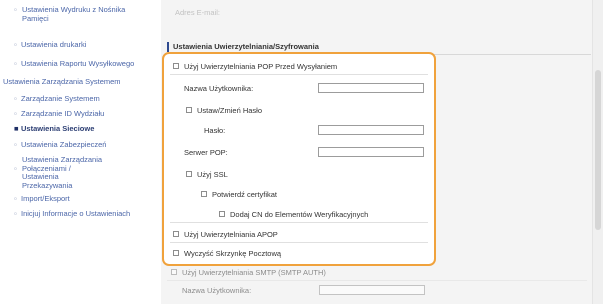 This screenshot has width=603, height=304. I want to click on clear-mailbox-label: Wyczyść Skrzynkę Pocztową, so click(233, 253).